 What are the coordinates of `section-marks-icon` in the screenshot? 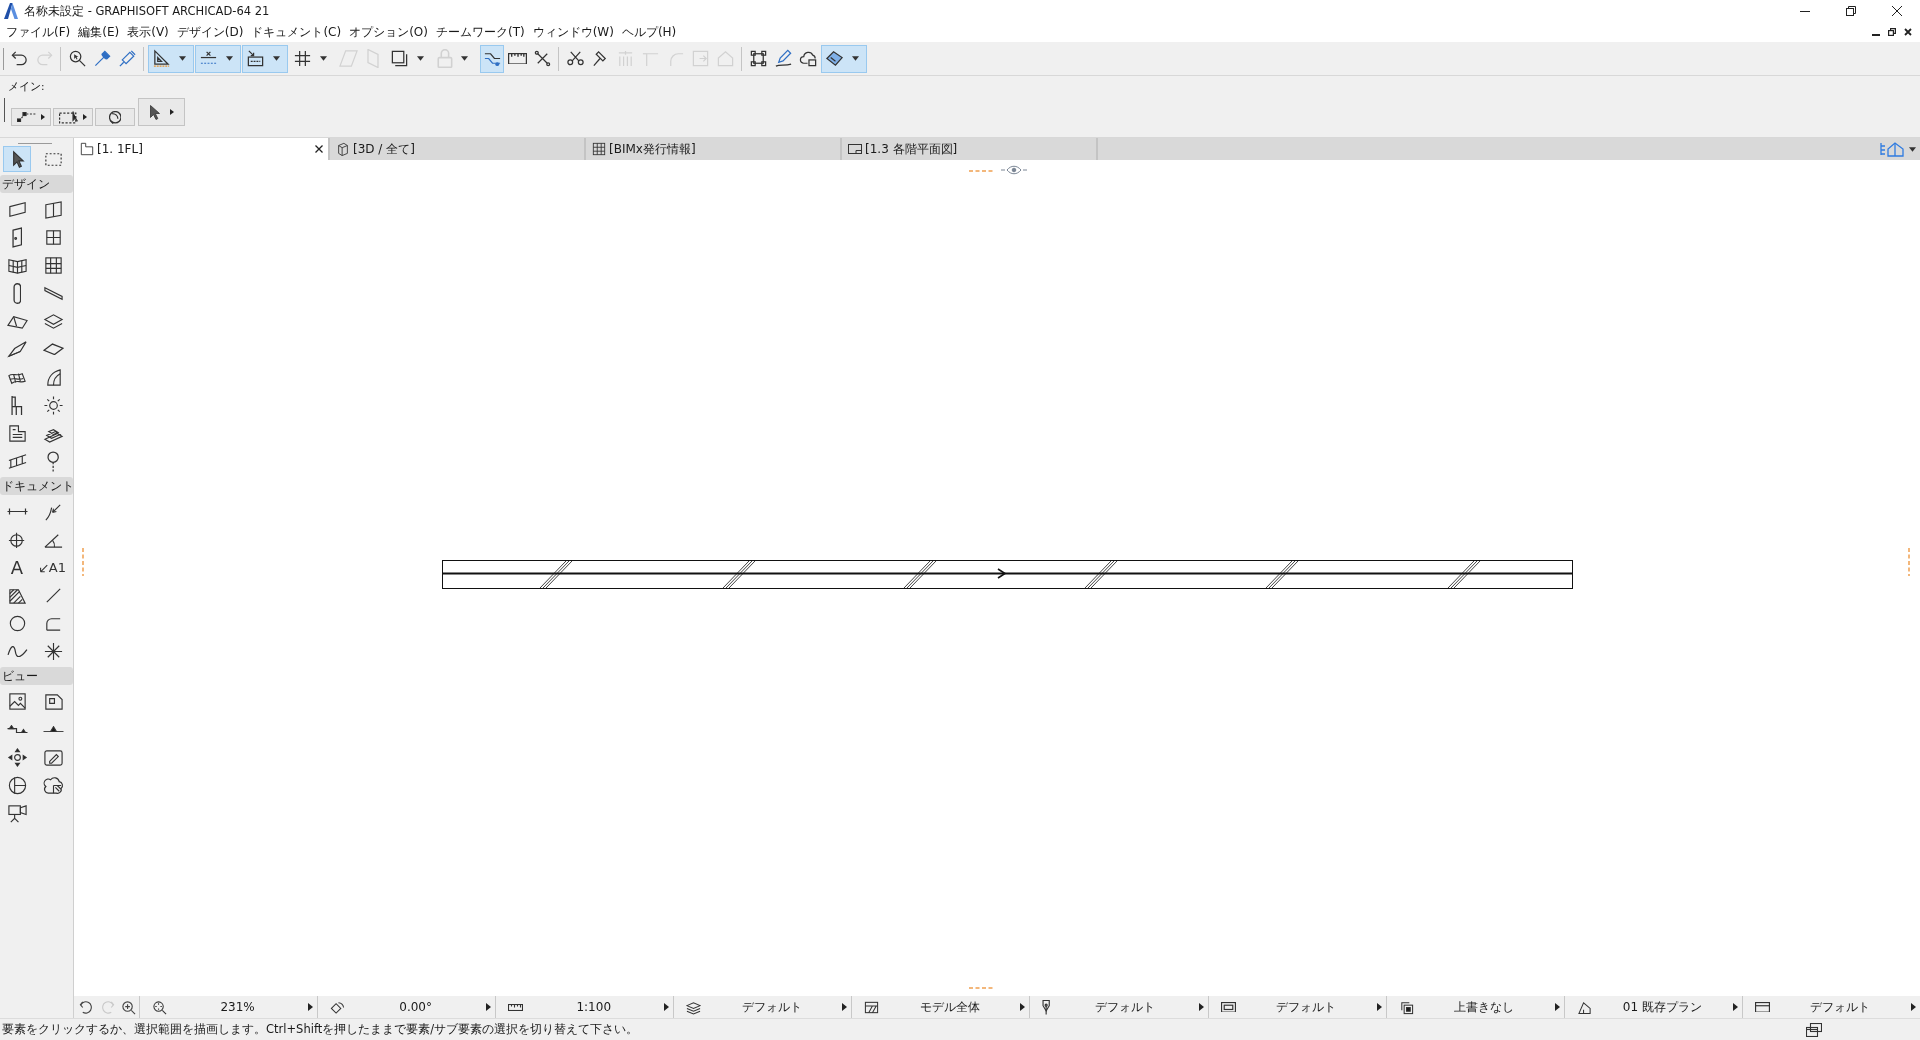 It's located at (17, 729).